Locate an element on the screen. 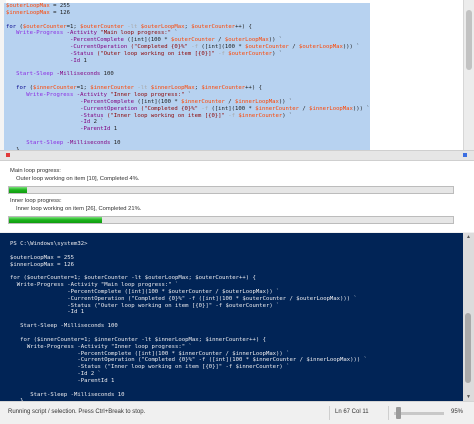 This screenshot has width=474, height=424. editor-line: $outerLoopMax = 255 is located at coordinates (187, 6).